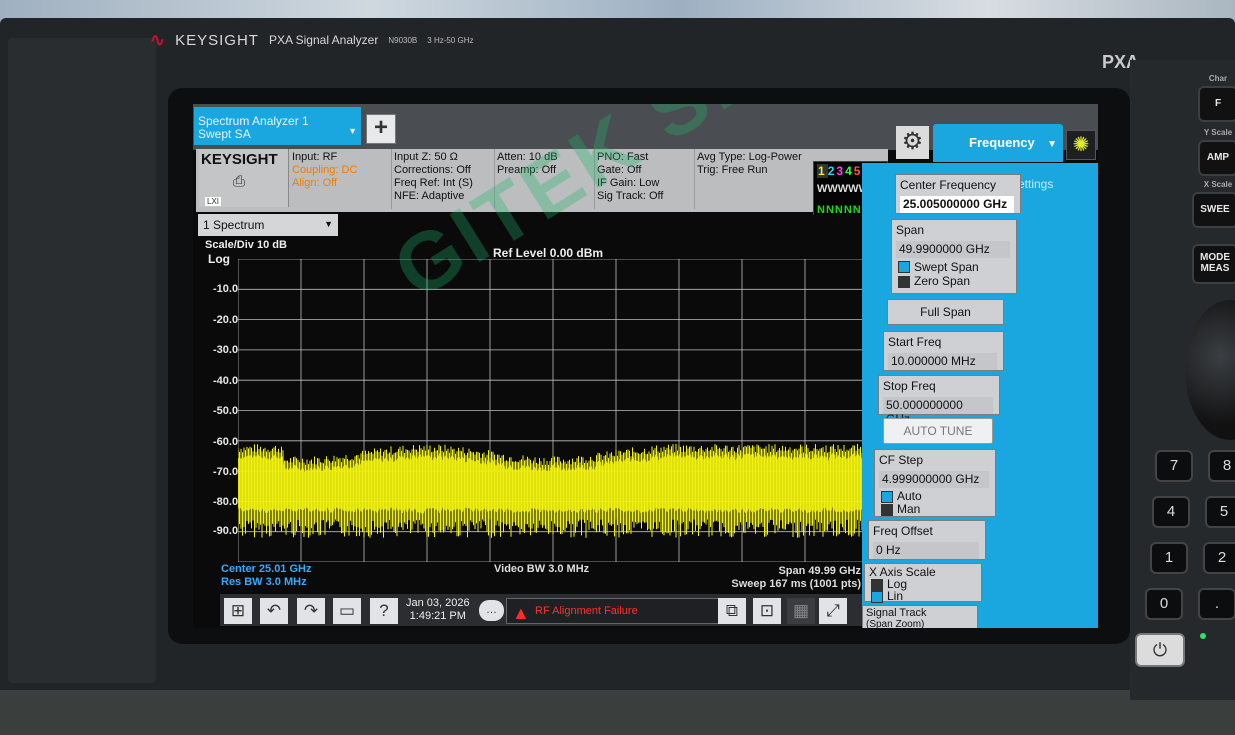 This screenshot has height=735, width=1235. I want to click on freq-offset-label: Freq Offset, so click(903, 531).